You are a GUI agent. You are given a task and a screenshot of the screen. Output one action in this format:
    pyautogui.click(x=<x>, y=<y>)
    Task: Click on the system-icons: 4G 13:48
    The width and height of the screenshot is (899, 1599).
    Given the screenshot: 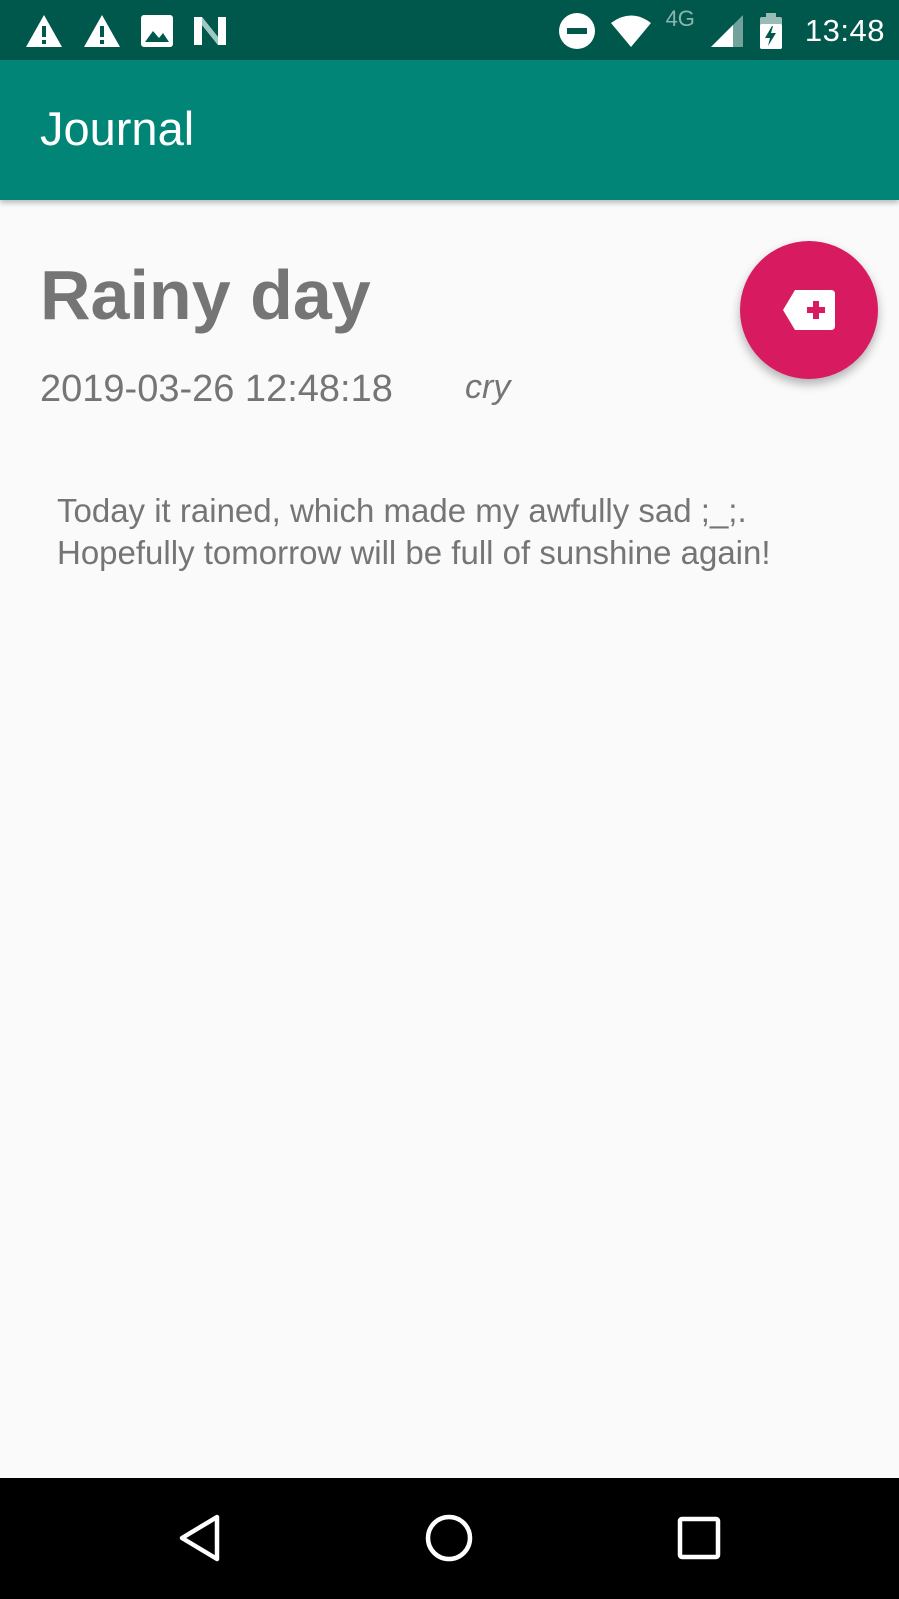 What is the action you would take?
    pyautogui.click(x=721, y=30)
    